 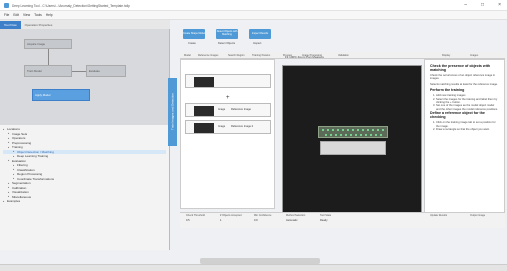 What do you see at coordinates (261, 55) in the screenshot?
I see `param-tab: Training Params` at bounding box center [261, 55].